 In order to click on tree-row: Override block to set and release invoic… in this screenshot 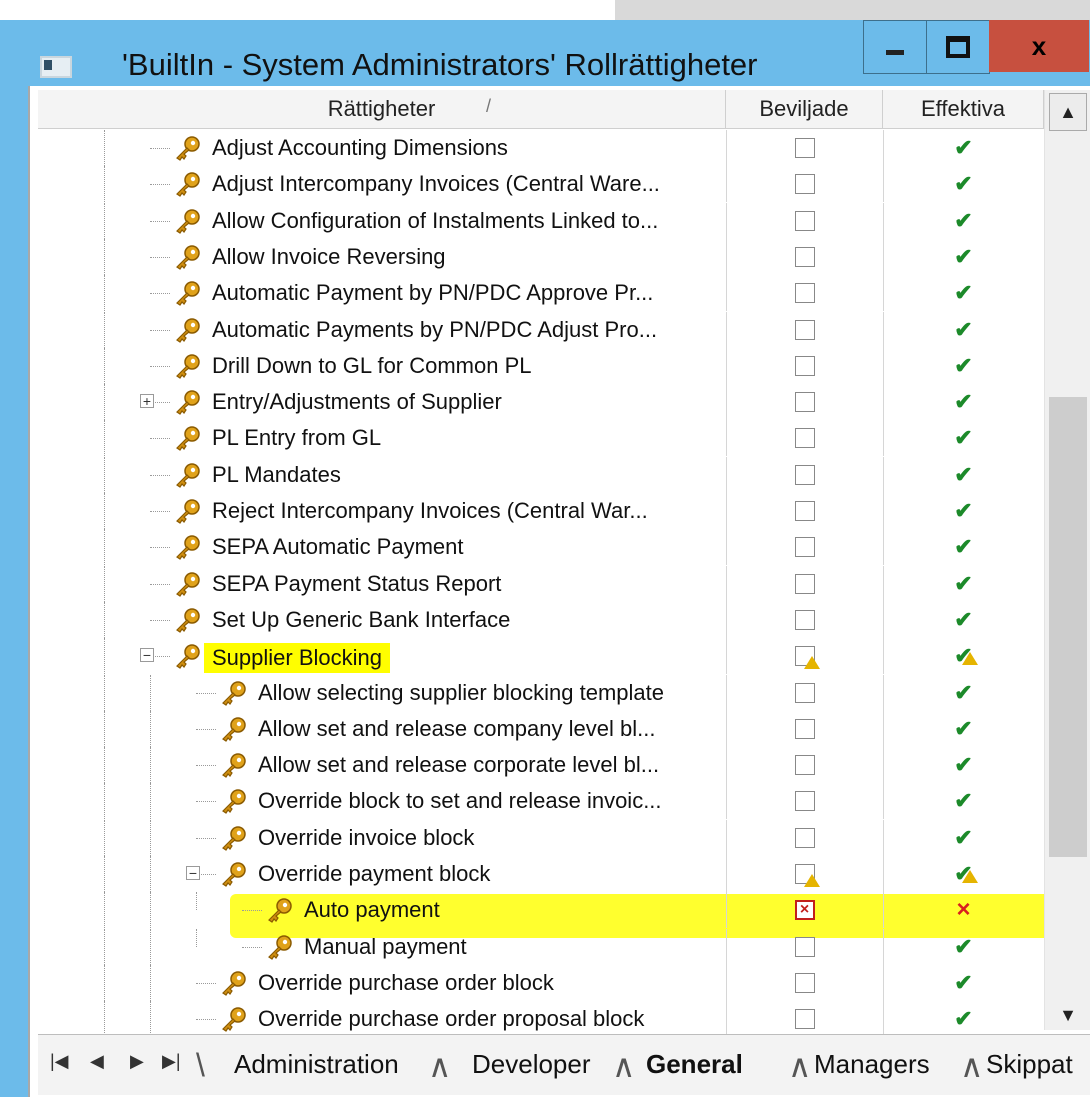, I will do `click(541, 801)`.